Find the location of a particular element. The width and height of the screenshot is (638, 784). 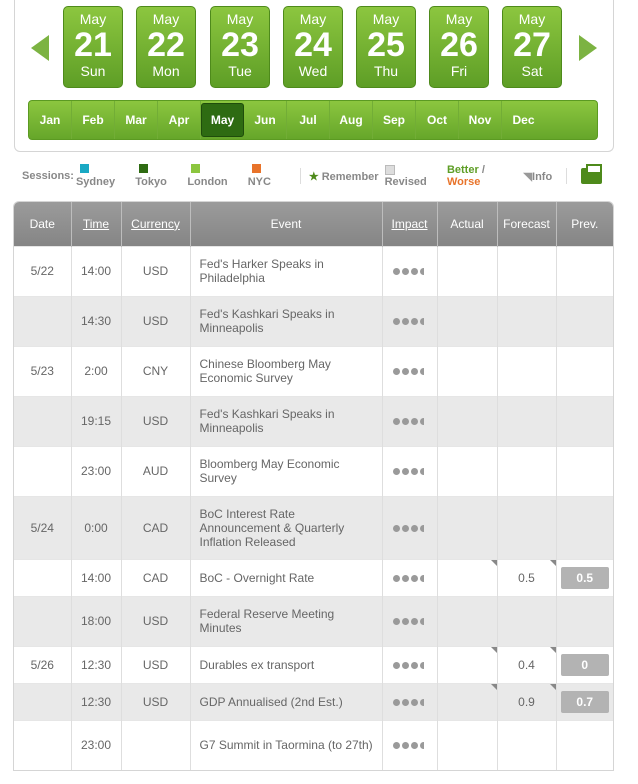

col-time-label: Time is located at coordinates (96, 224).